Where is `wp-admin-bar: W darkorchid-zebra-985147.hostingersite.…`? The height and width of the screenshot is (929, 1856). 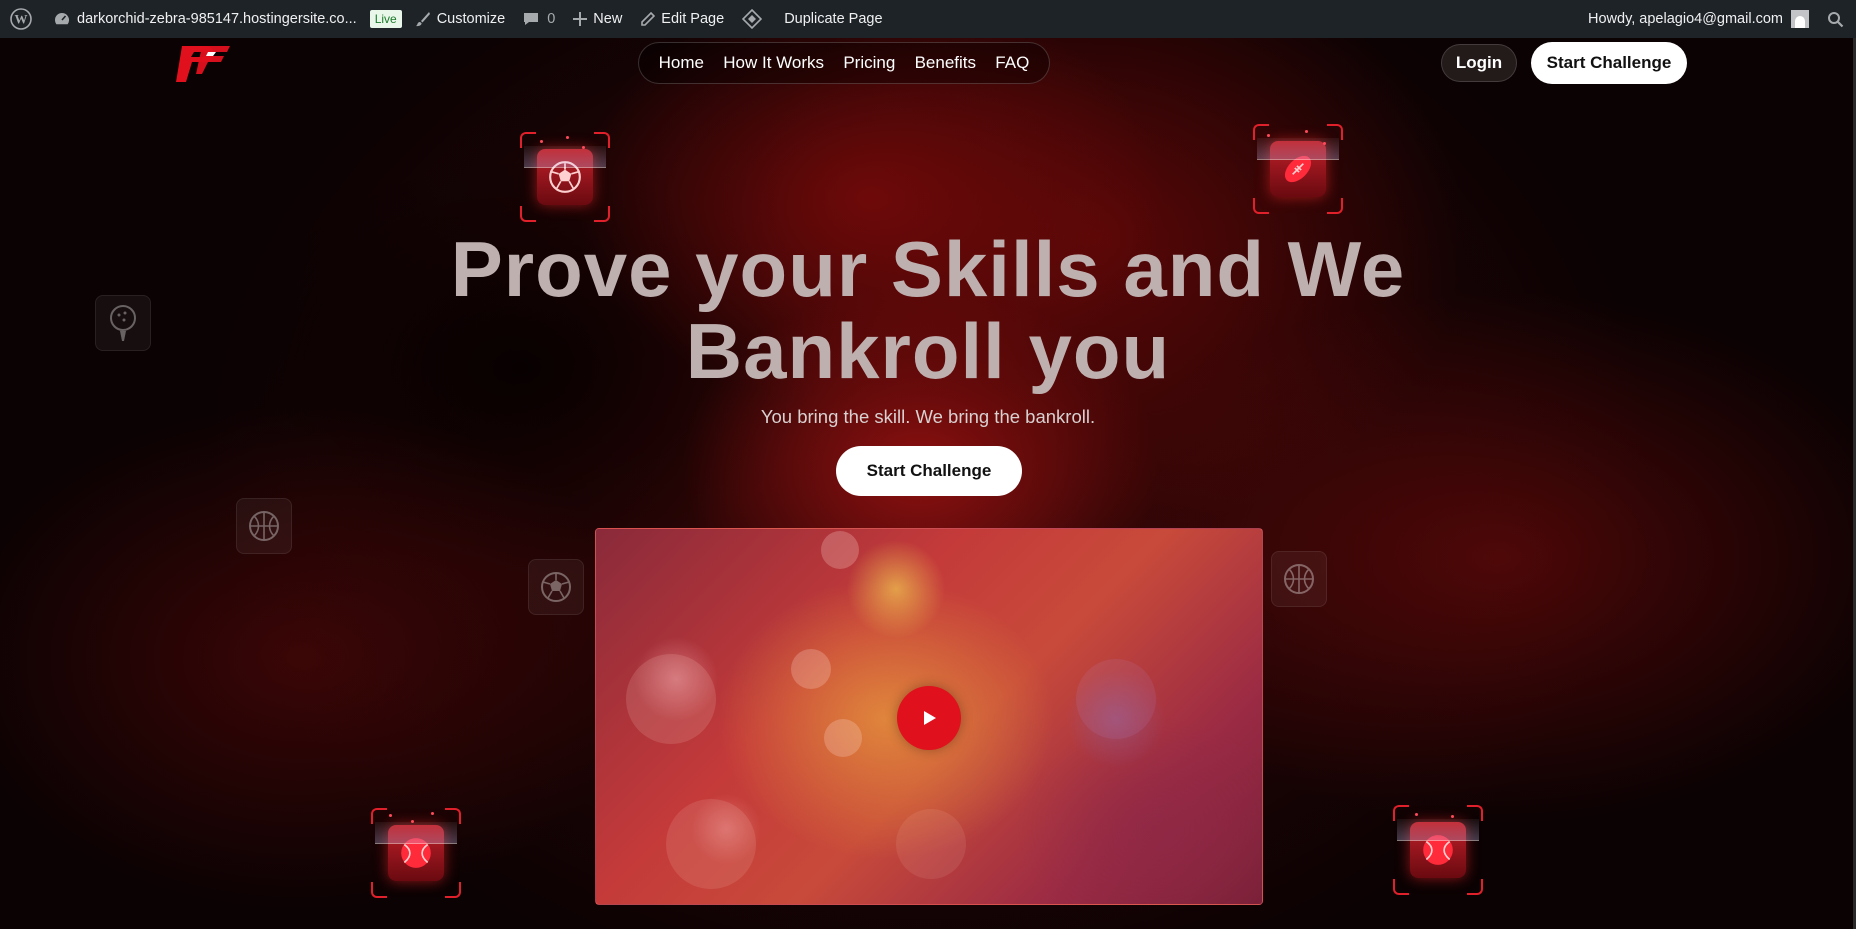 wp-admin-bar: W darkorchid-zebra-985147.hostingersite.… is located at coordinates (928, 19).